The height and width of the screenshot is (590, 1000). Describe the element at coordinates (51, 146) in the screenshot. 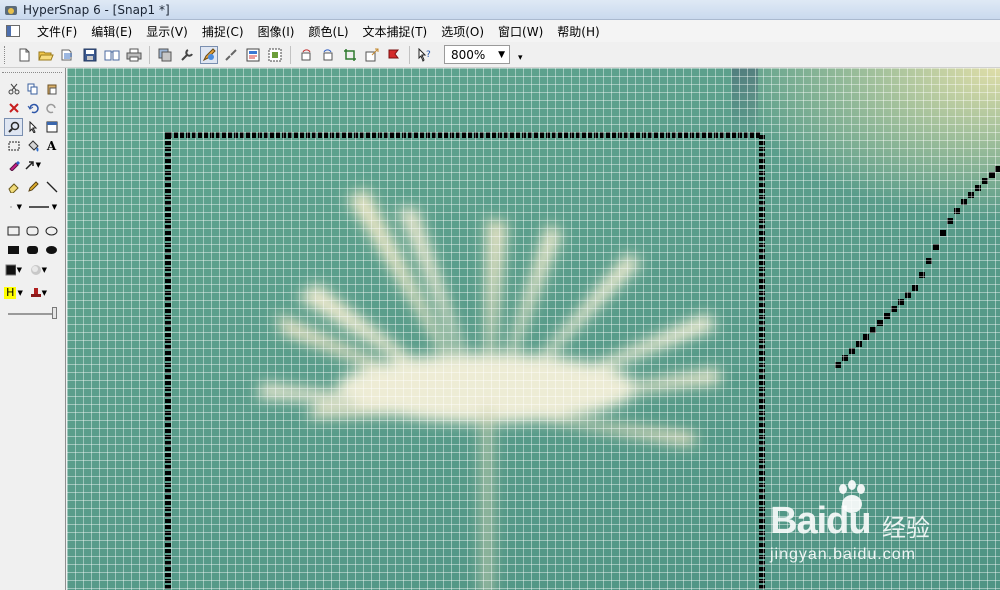

I see `text-icon: A` at that location.